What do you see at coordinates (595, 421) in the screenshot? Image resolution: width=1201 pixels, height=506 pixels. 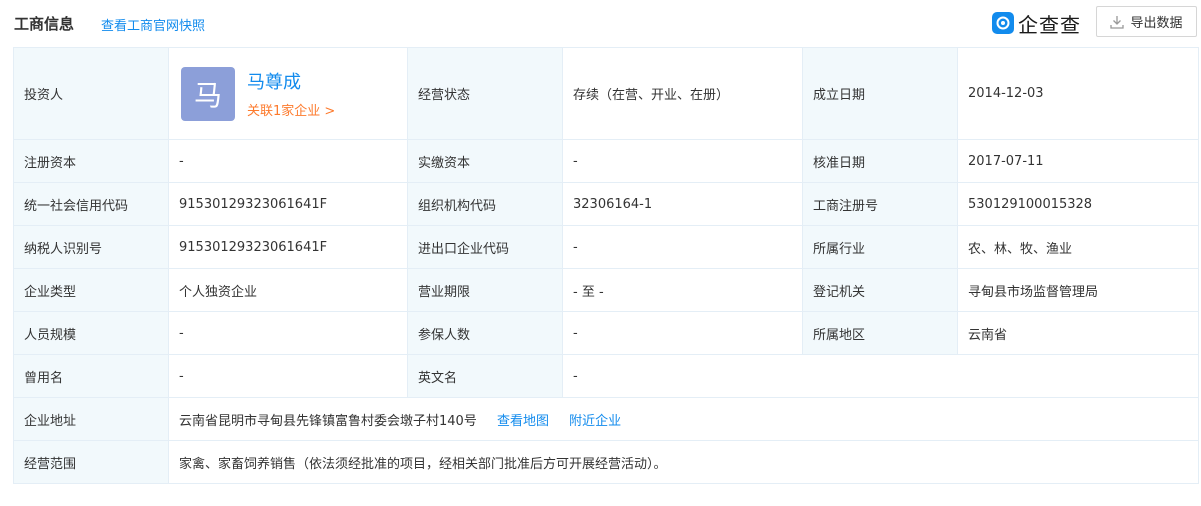 I see `nearby-companies-link: 附近企业` at bounding box center [595, 421].